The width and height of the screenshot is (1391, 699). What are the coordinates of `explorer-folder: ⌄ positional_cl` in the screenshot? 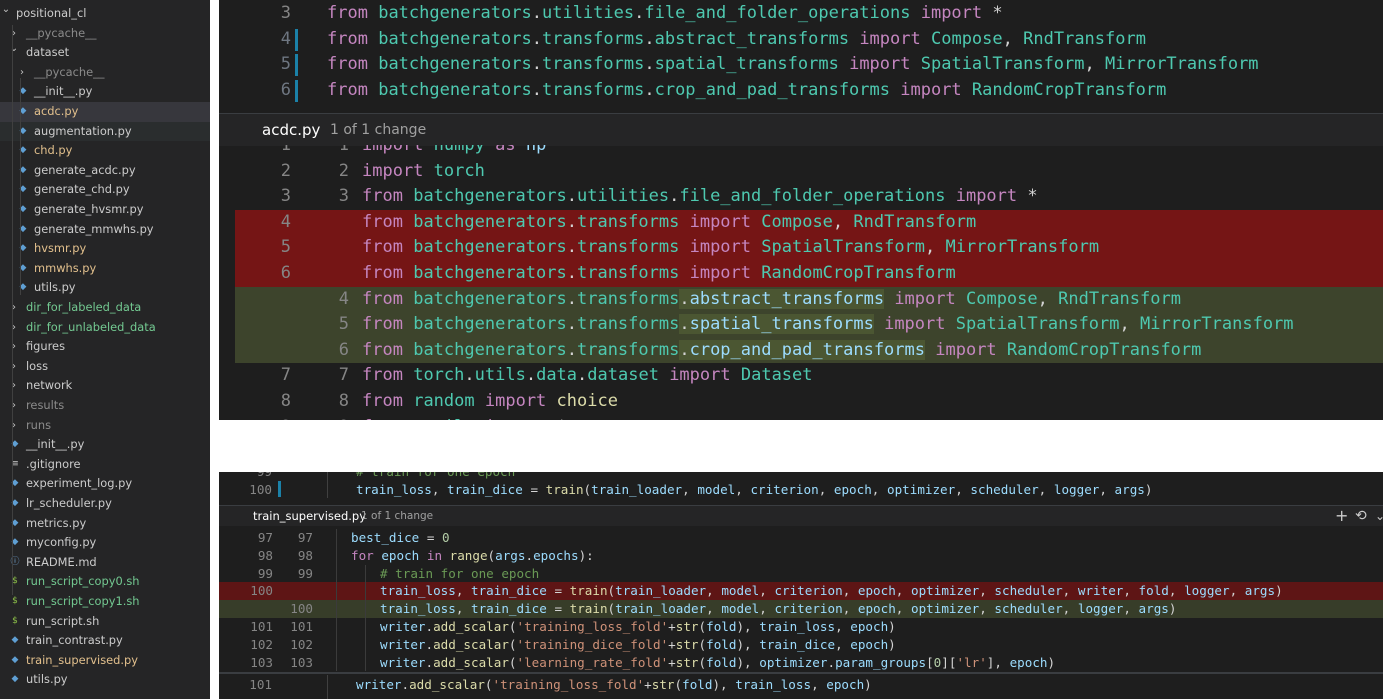 It's located at (105, 14).